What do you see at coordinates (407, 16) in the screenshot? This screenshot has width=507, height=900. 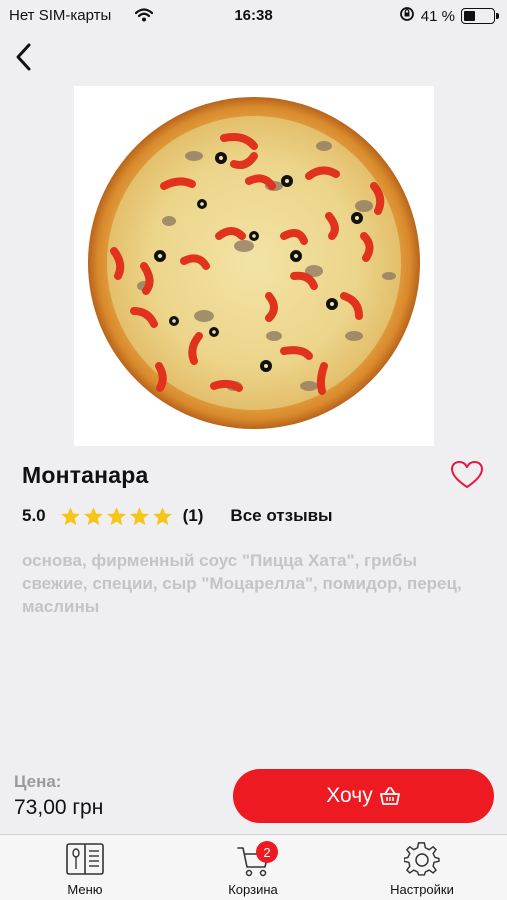 I see `orientation-lock-icon` at bounding box center [407, 16].